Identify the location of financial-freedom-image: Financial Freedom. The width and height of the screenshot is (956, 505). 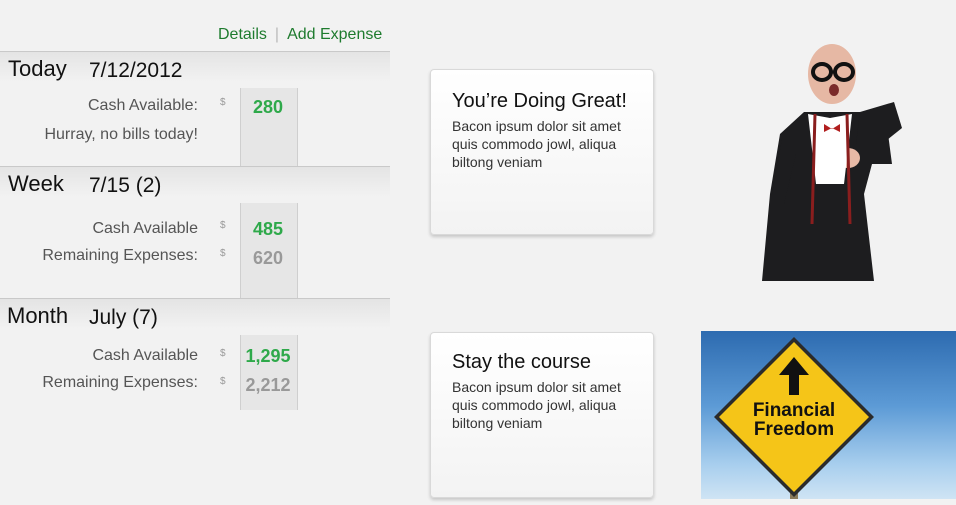
(828, 415).